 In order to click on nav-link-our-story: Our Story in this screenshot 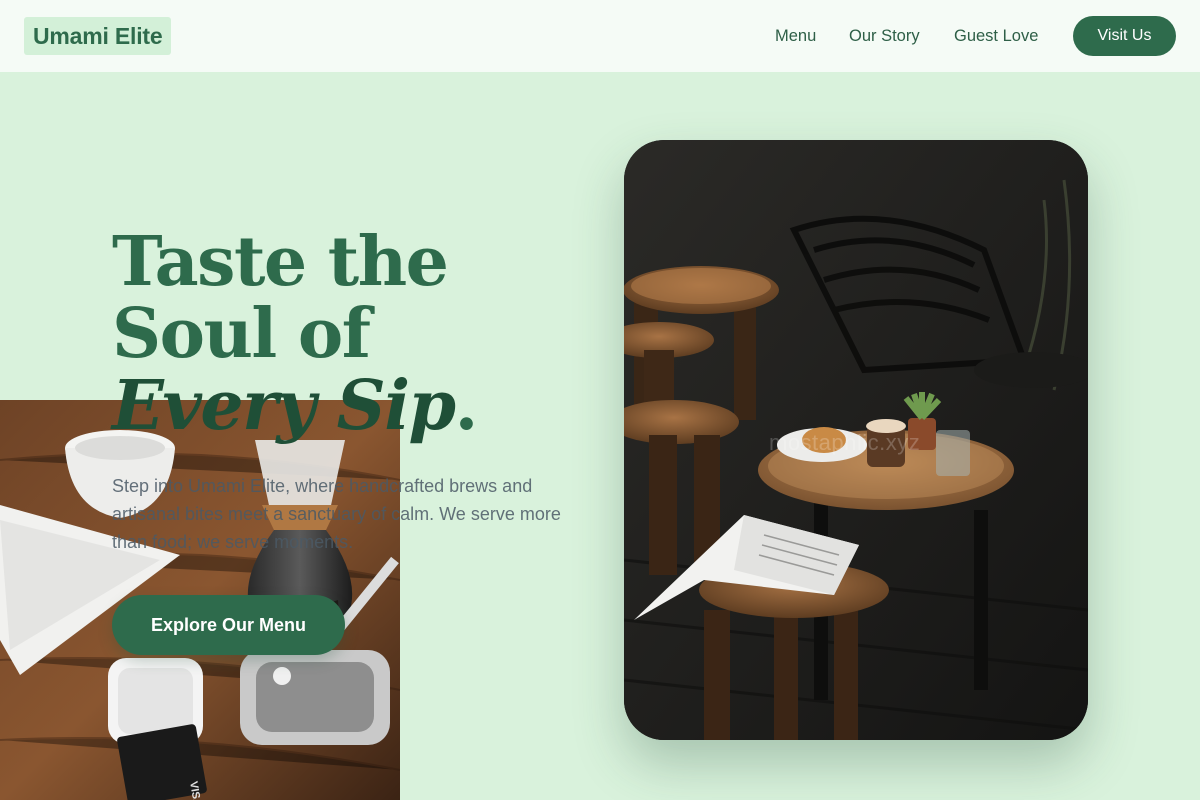, I will do `click(884, 36)`.